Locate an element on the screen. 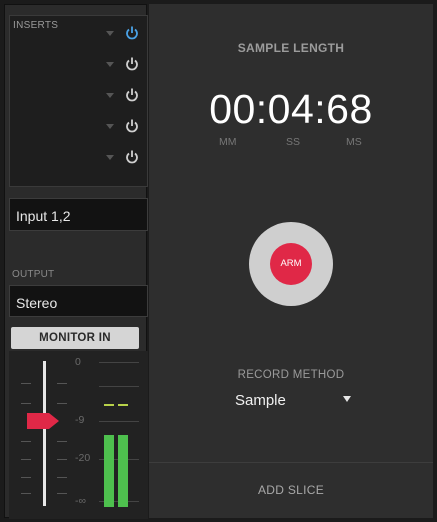 Image resolution: width=437 pixels, height=522 pixels. fader-handle is located at coordinates (43, 421).